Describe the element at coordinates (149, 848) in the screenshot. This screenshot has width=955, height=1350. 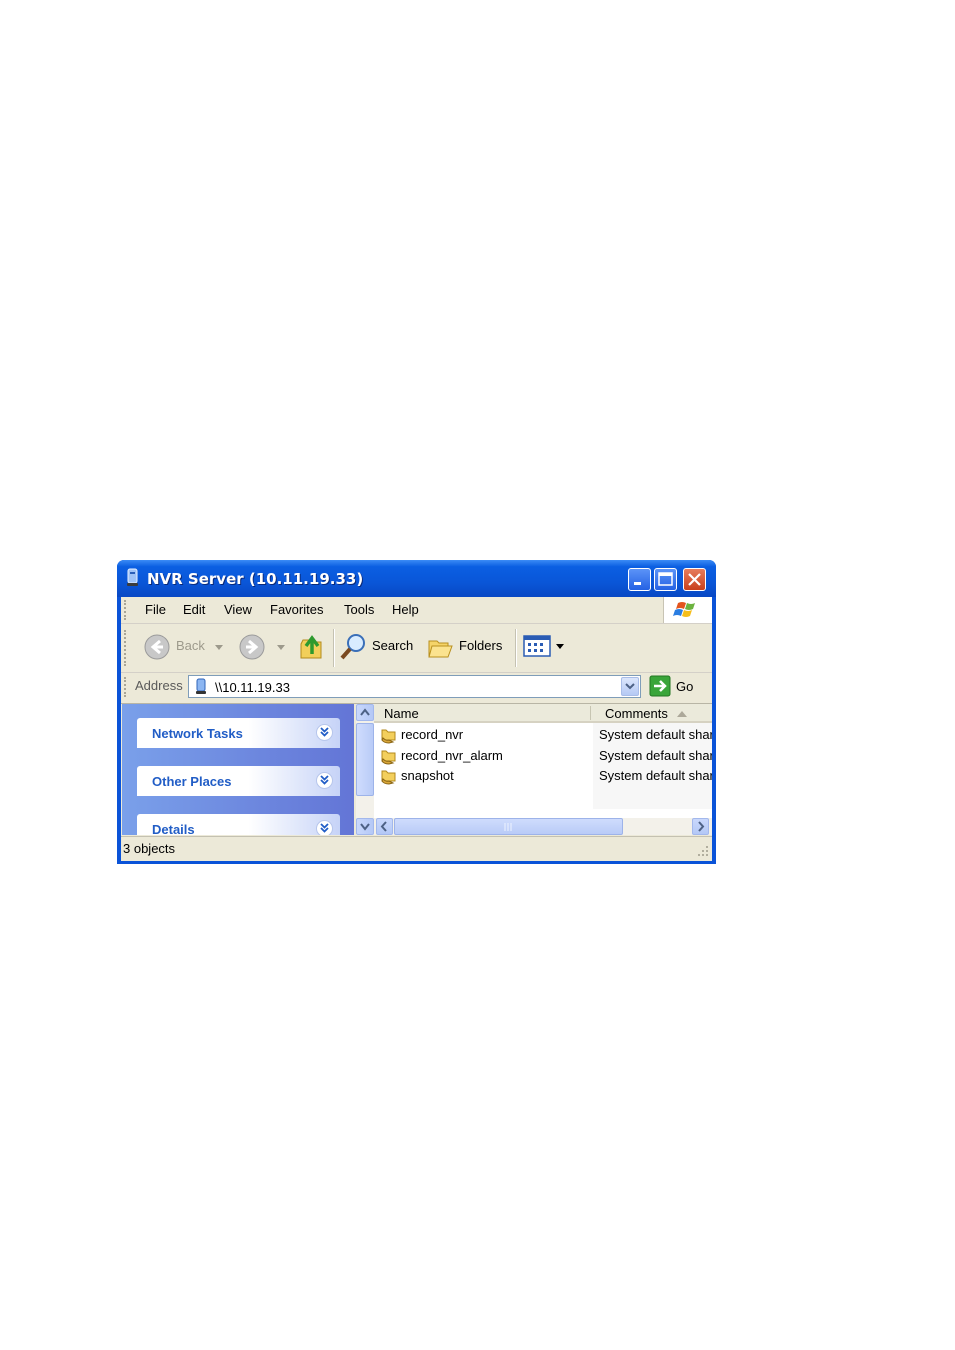
I see `status-text: 3 objects` at that location.